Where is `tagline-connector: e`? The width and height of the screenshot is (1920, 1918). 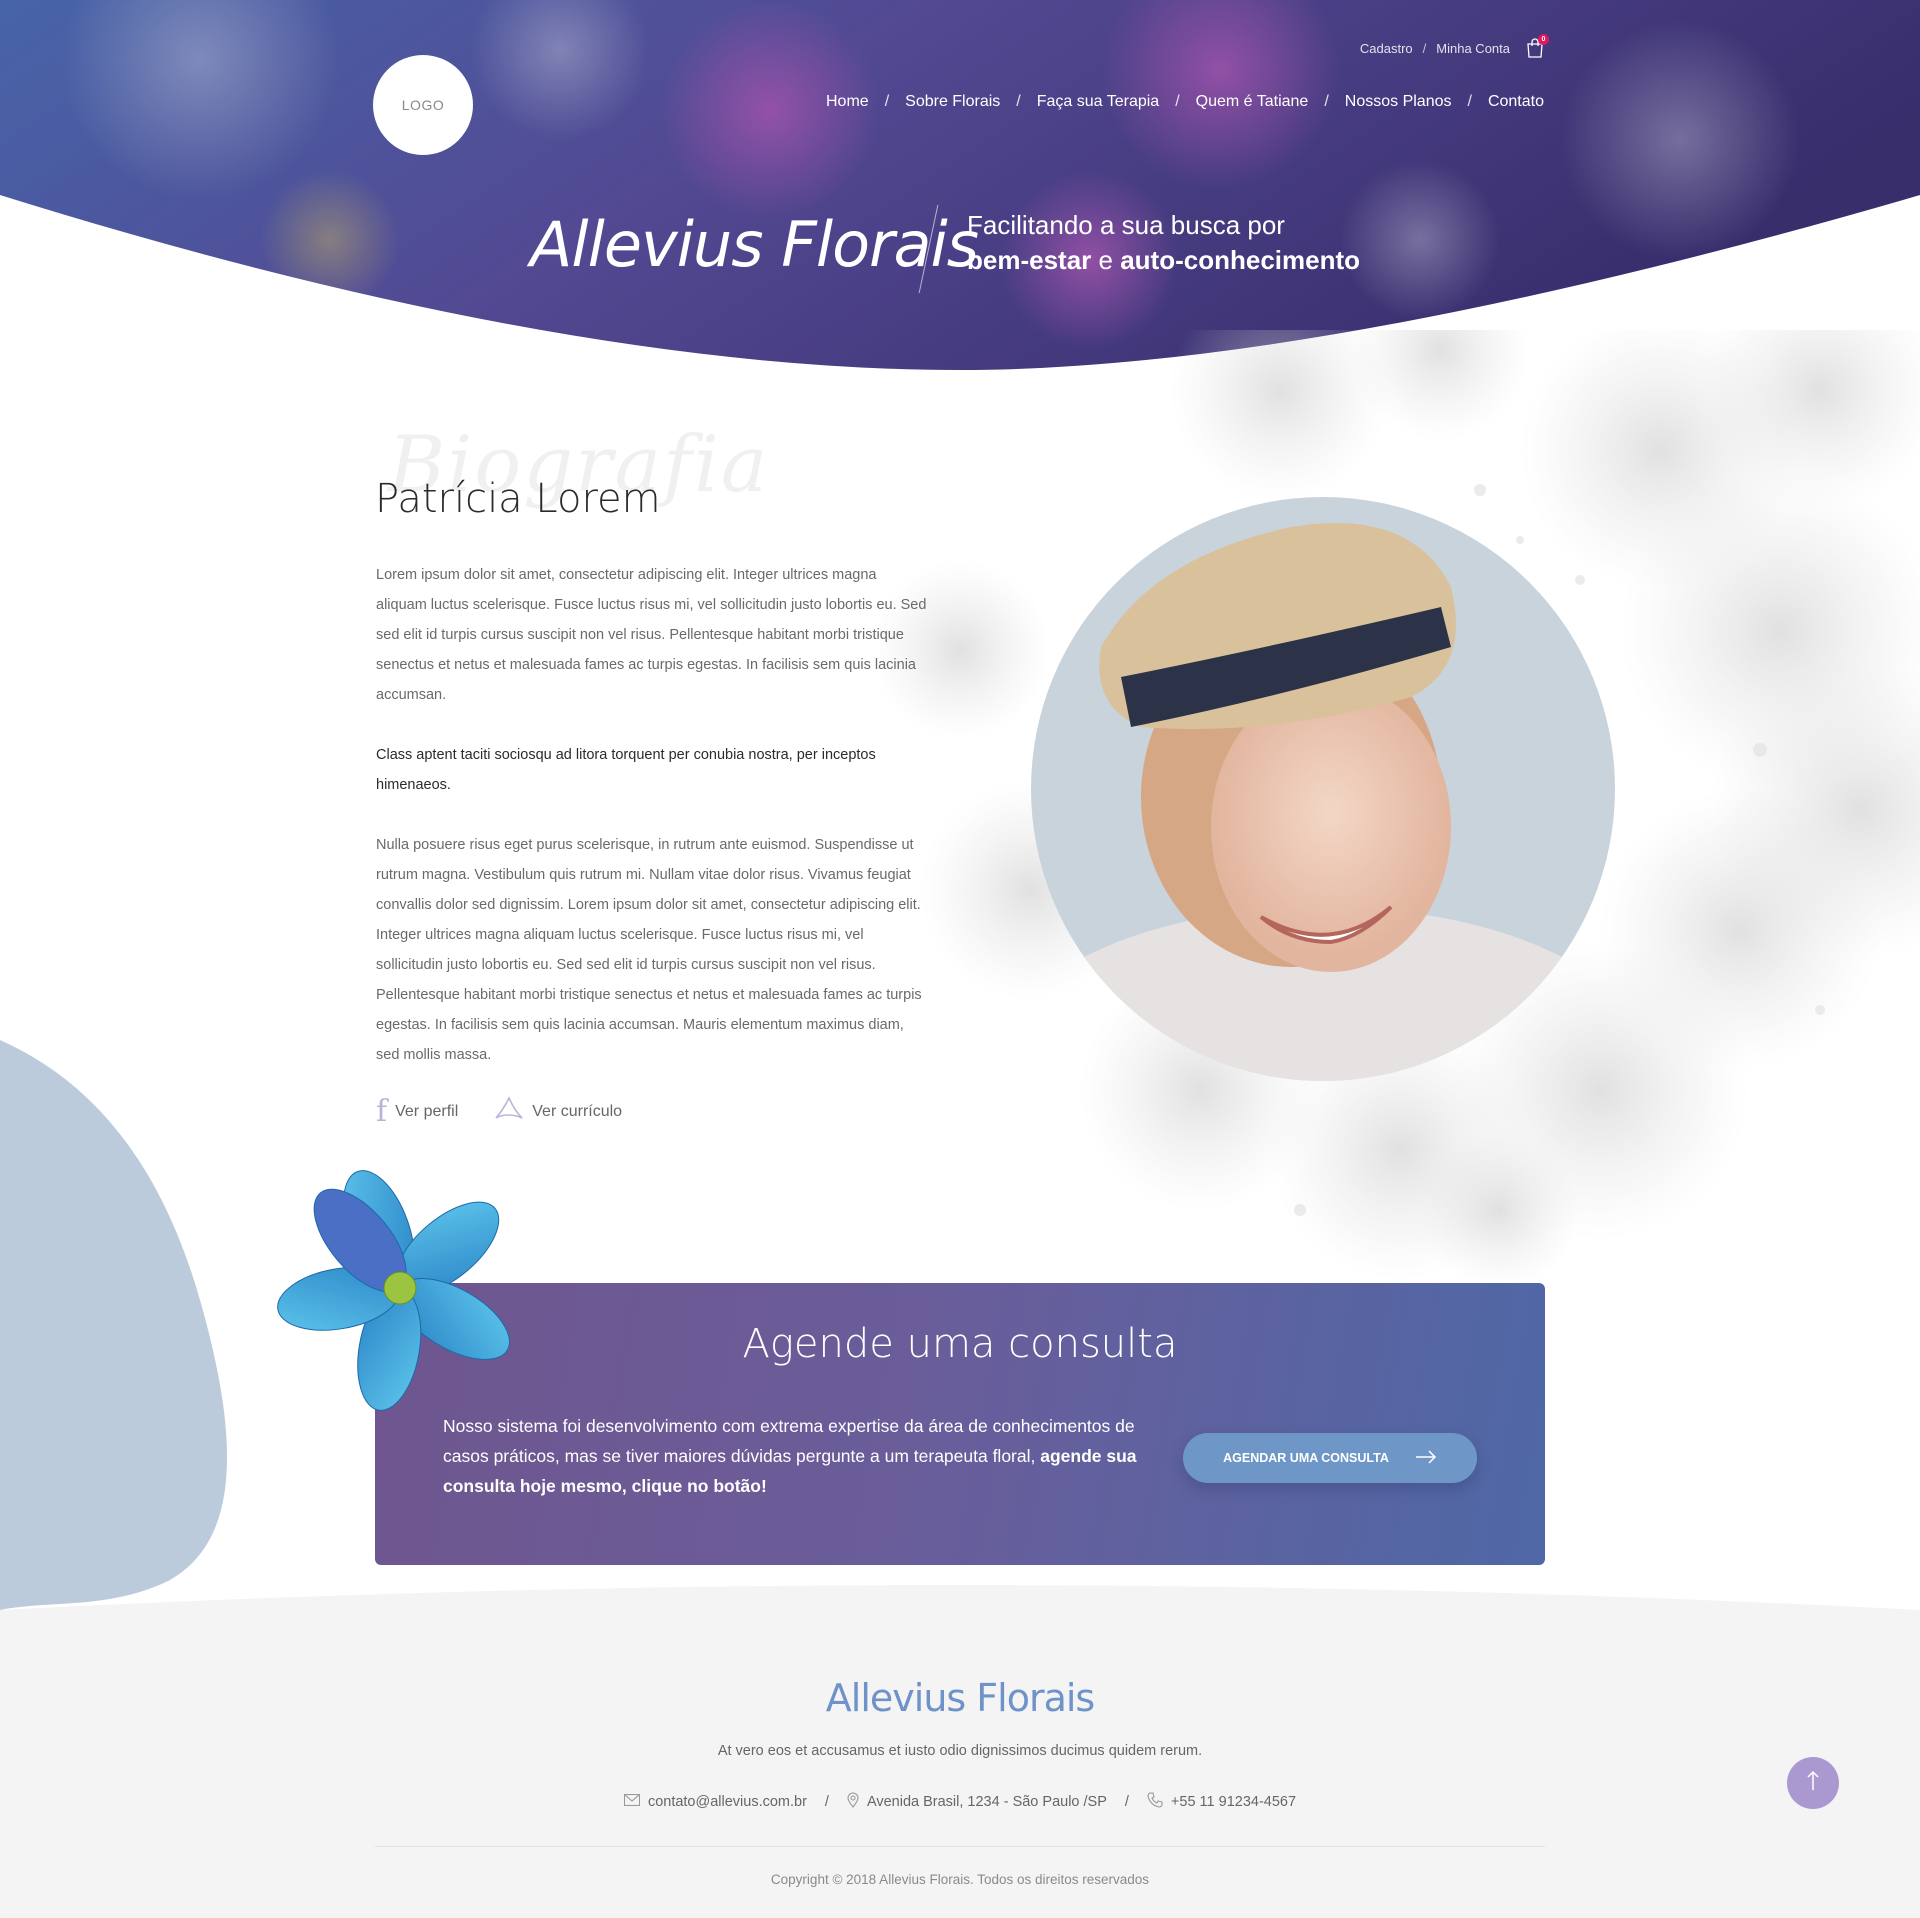
tagline-connector: e is located at coordinates (1105, 260).